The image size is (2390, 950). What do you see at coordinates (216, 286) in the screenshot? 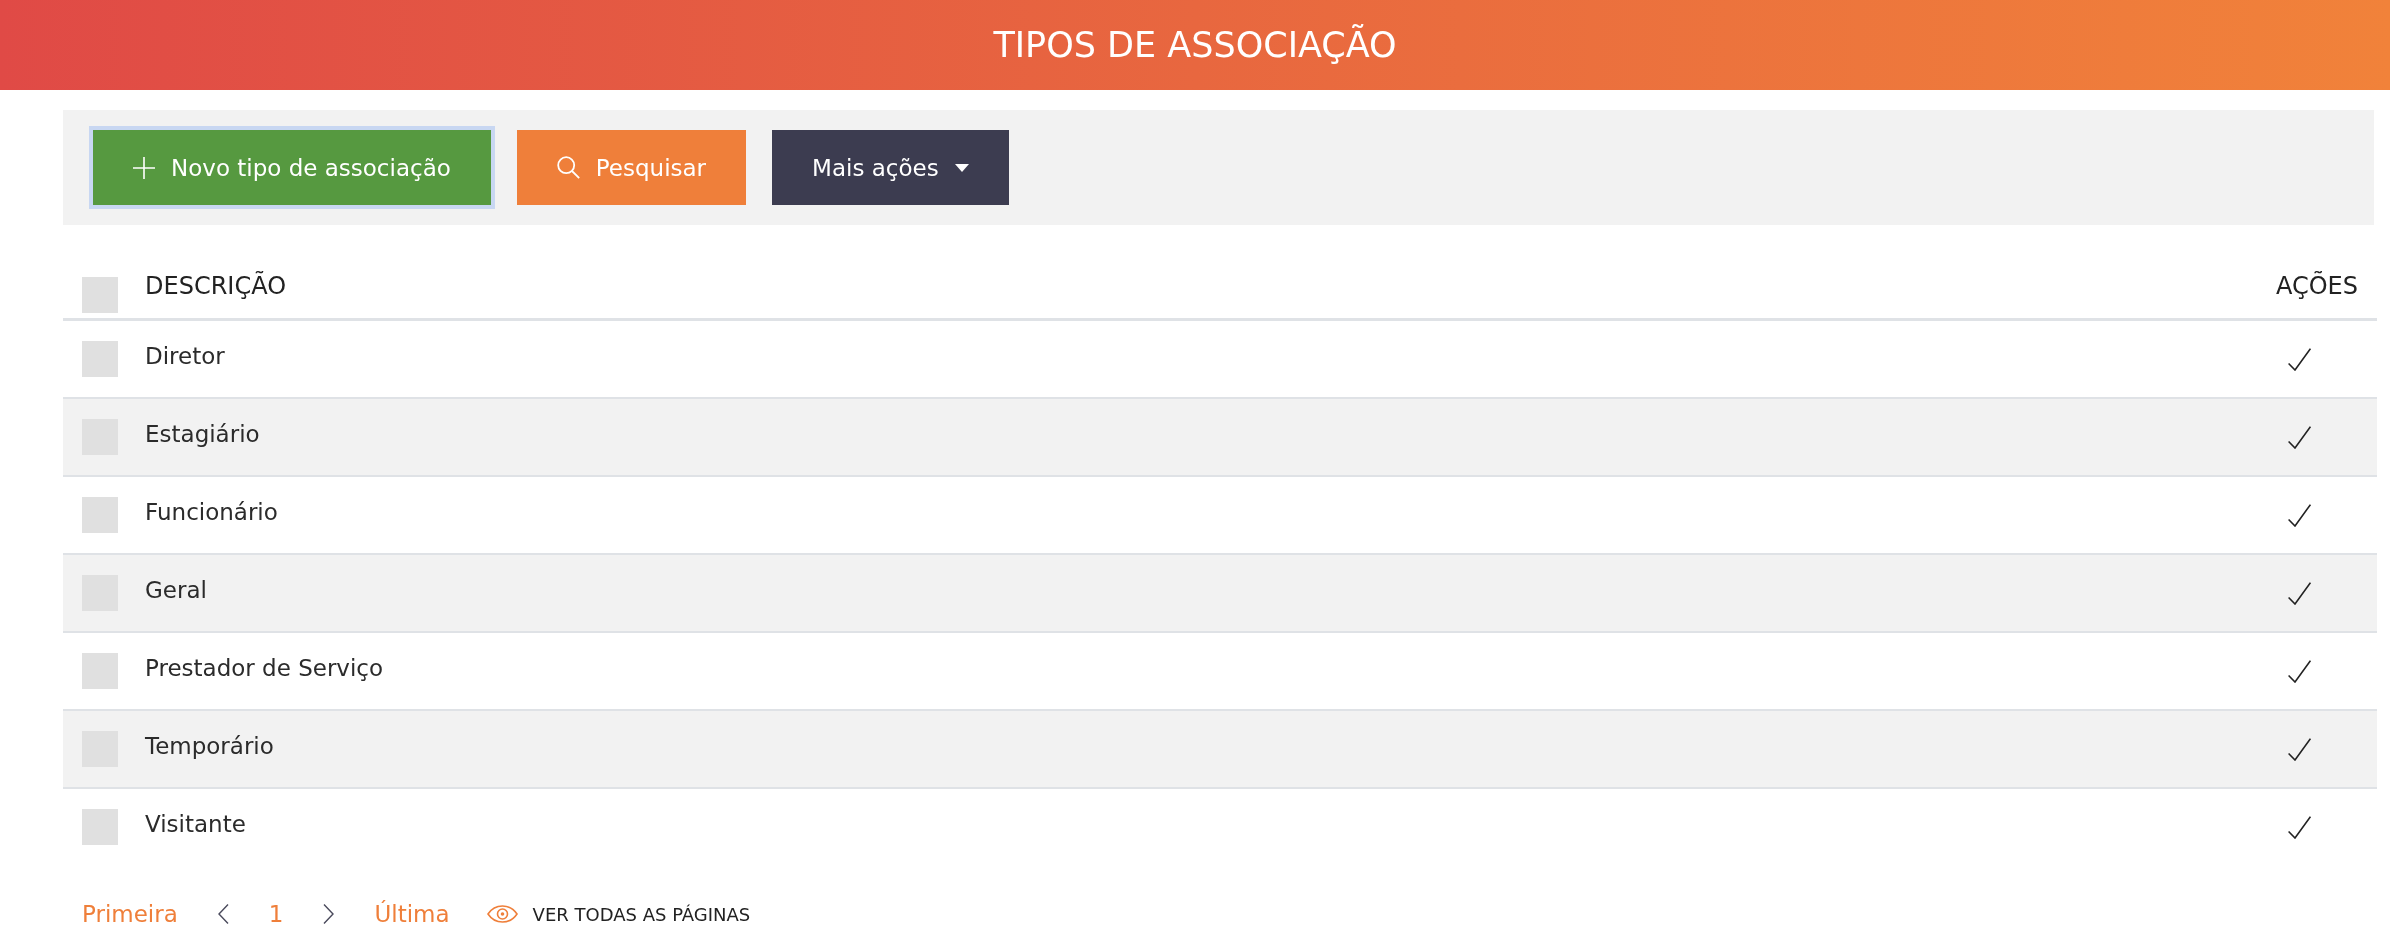
I see `column-header: DESCRIÇÃO` at bounding box center [216, 286].